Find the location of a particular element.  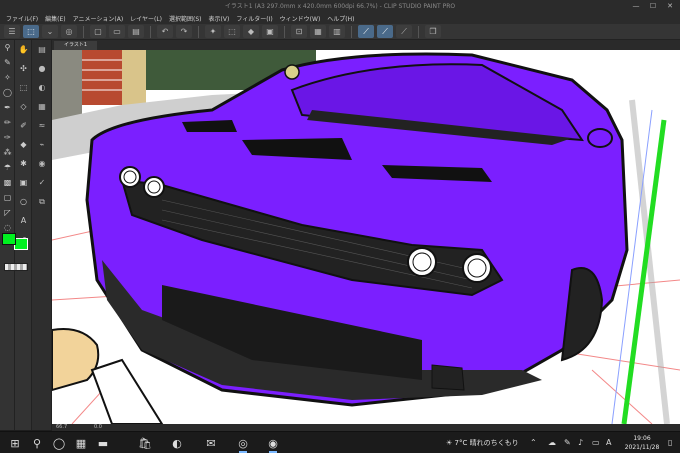

store-icon: 🛍 is located at coordinates (145, 443).